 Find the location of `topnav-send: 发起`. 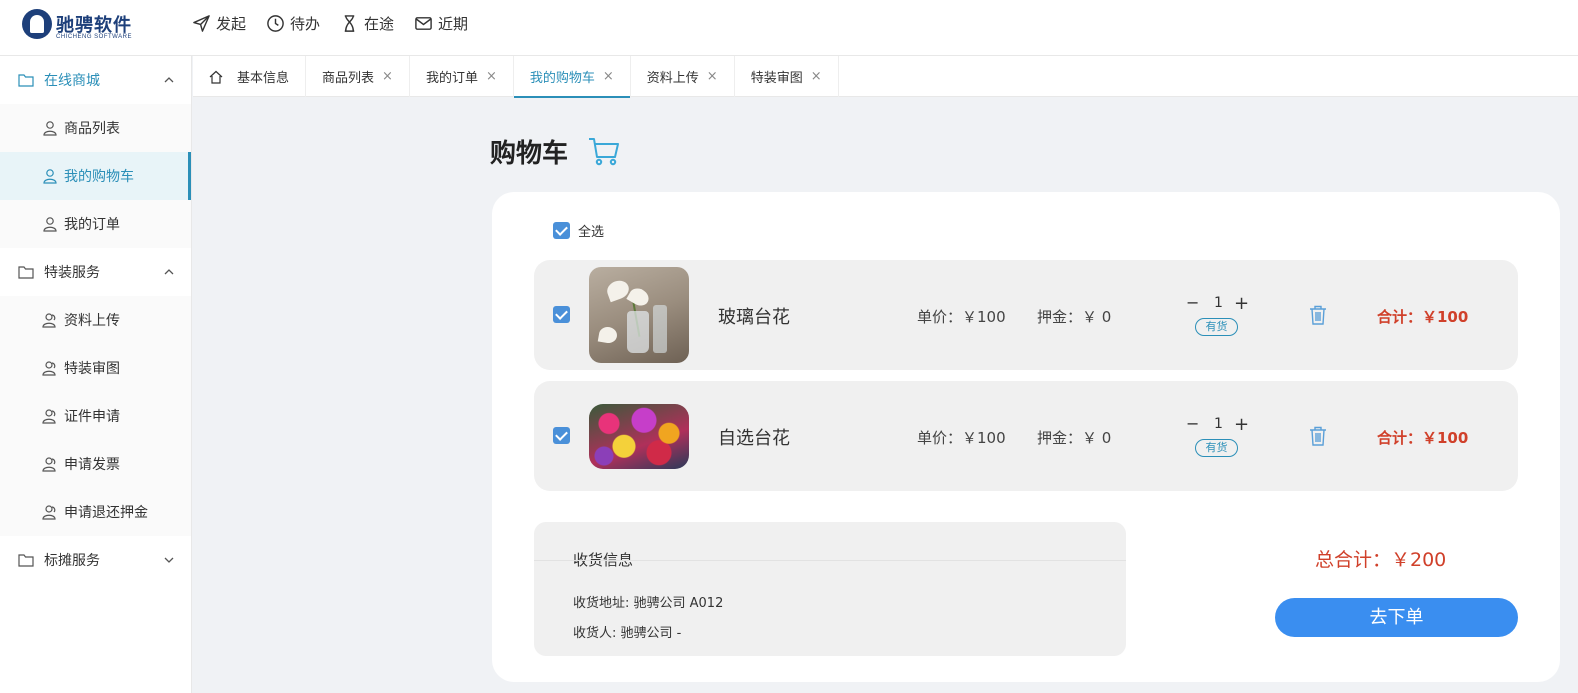

topnav-send: 发起 is located at coordinates (219, 23).